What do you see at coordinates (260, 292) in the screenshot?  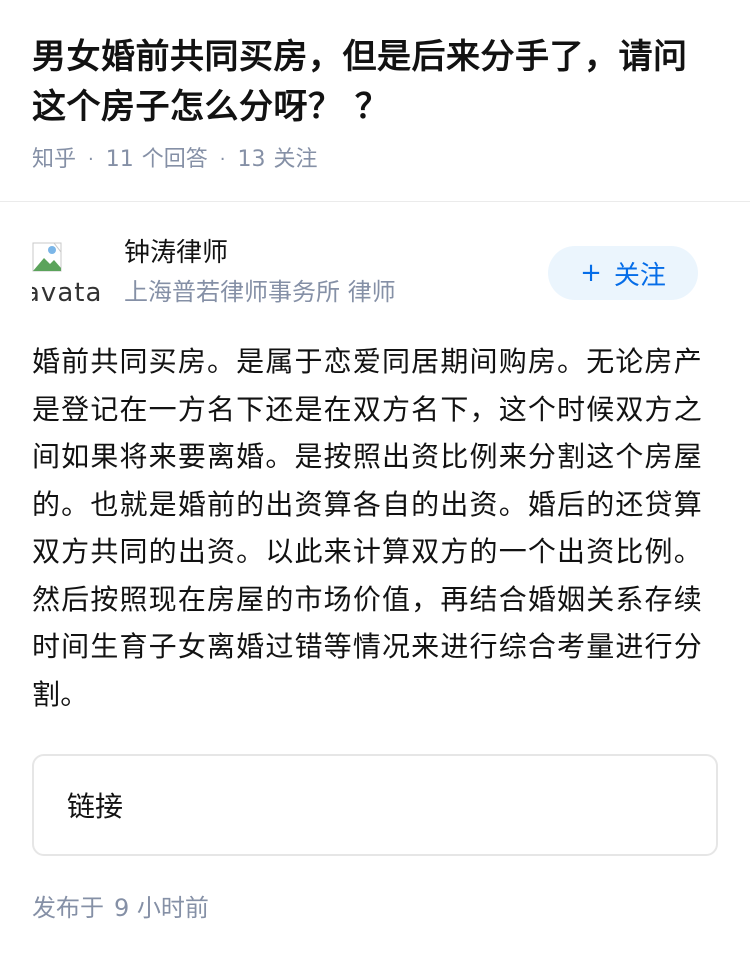 I see `author-description: 上海普若律师事务所 律师` at bounding box center [260, 292].